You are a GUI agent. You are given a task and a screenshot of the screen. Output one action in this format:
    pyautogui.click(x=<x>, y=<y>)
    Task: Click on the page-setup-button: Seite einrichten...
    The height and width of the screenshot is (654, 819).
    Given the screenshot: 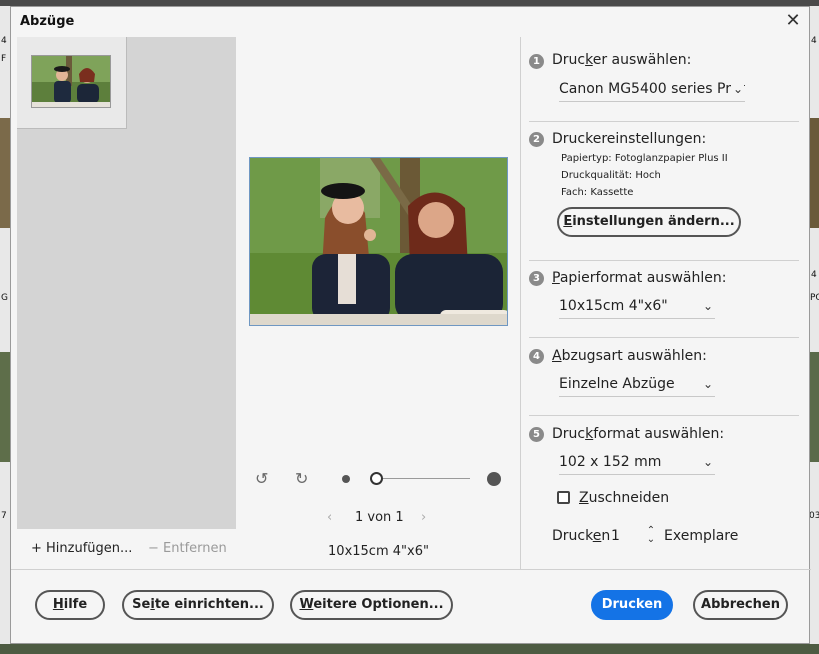 What is the action you would take?
    pyautogui.click(x=198, y=605)
    